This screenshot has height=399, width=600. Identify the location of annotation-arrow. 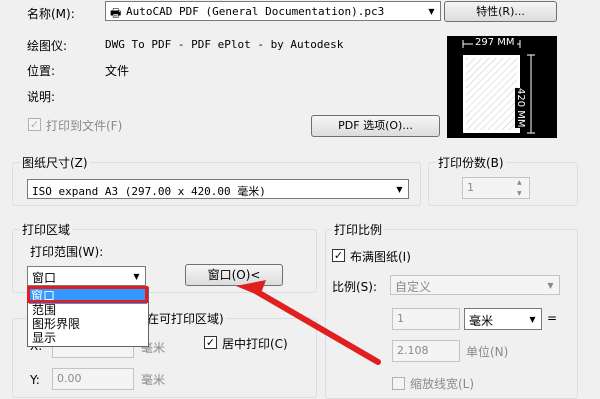
(308, 322).